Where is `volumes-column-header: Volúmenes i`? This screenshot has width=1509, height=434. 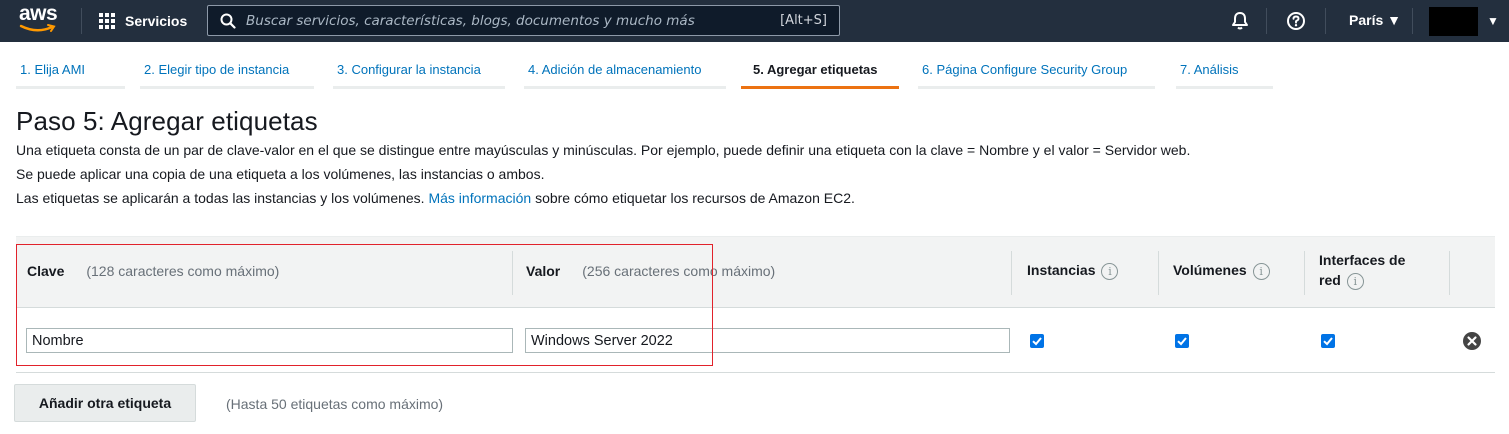
volumes-column-header: Volúmenes i is located at coordinates (1221, 271).